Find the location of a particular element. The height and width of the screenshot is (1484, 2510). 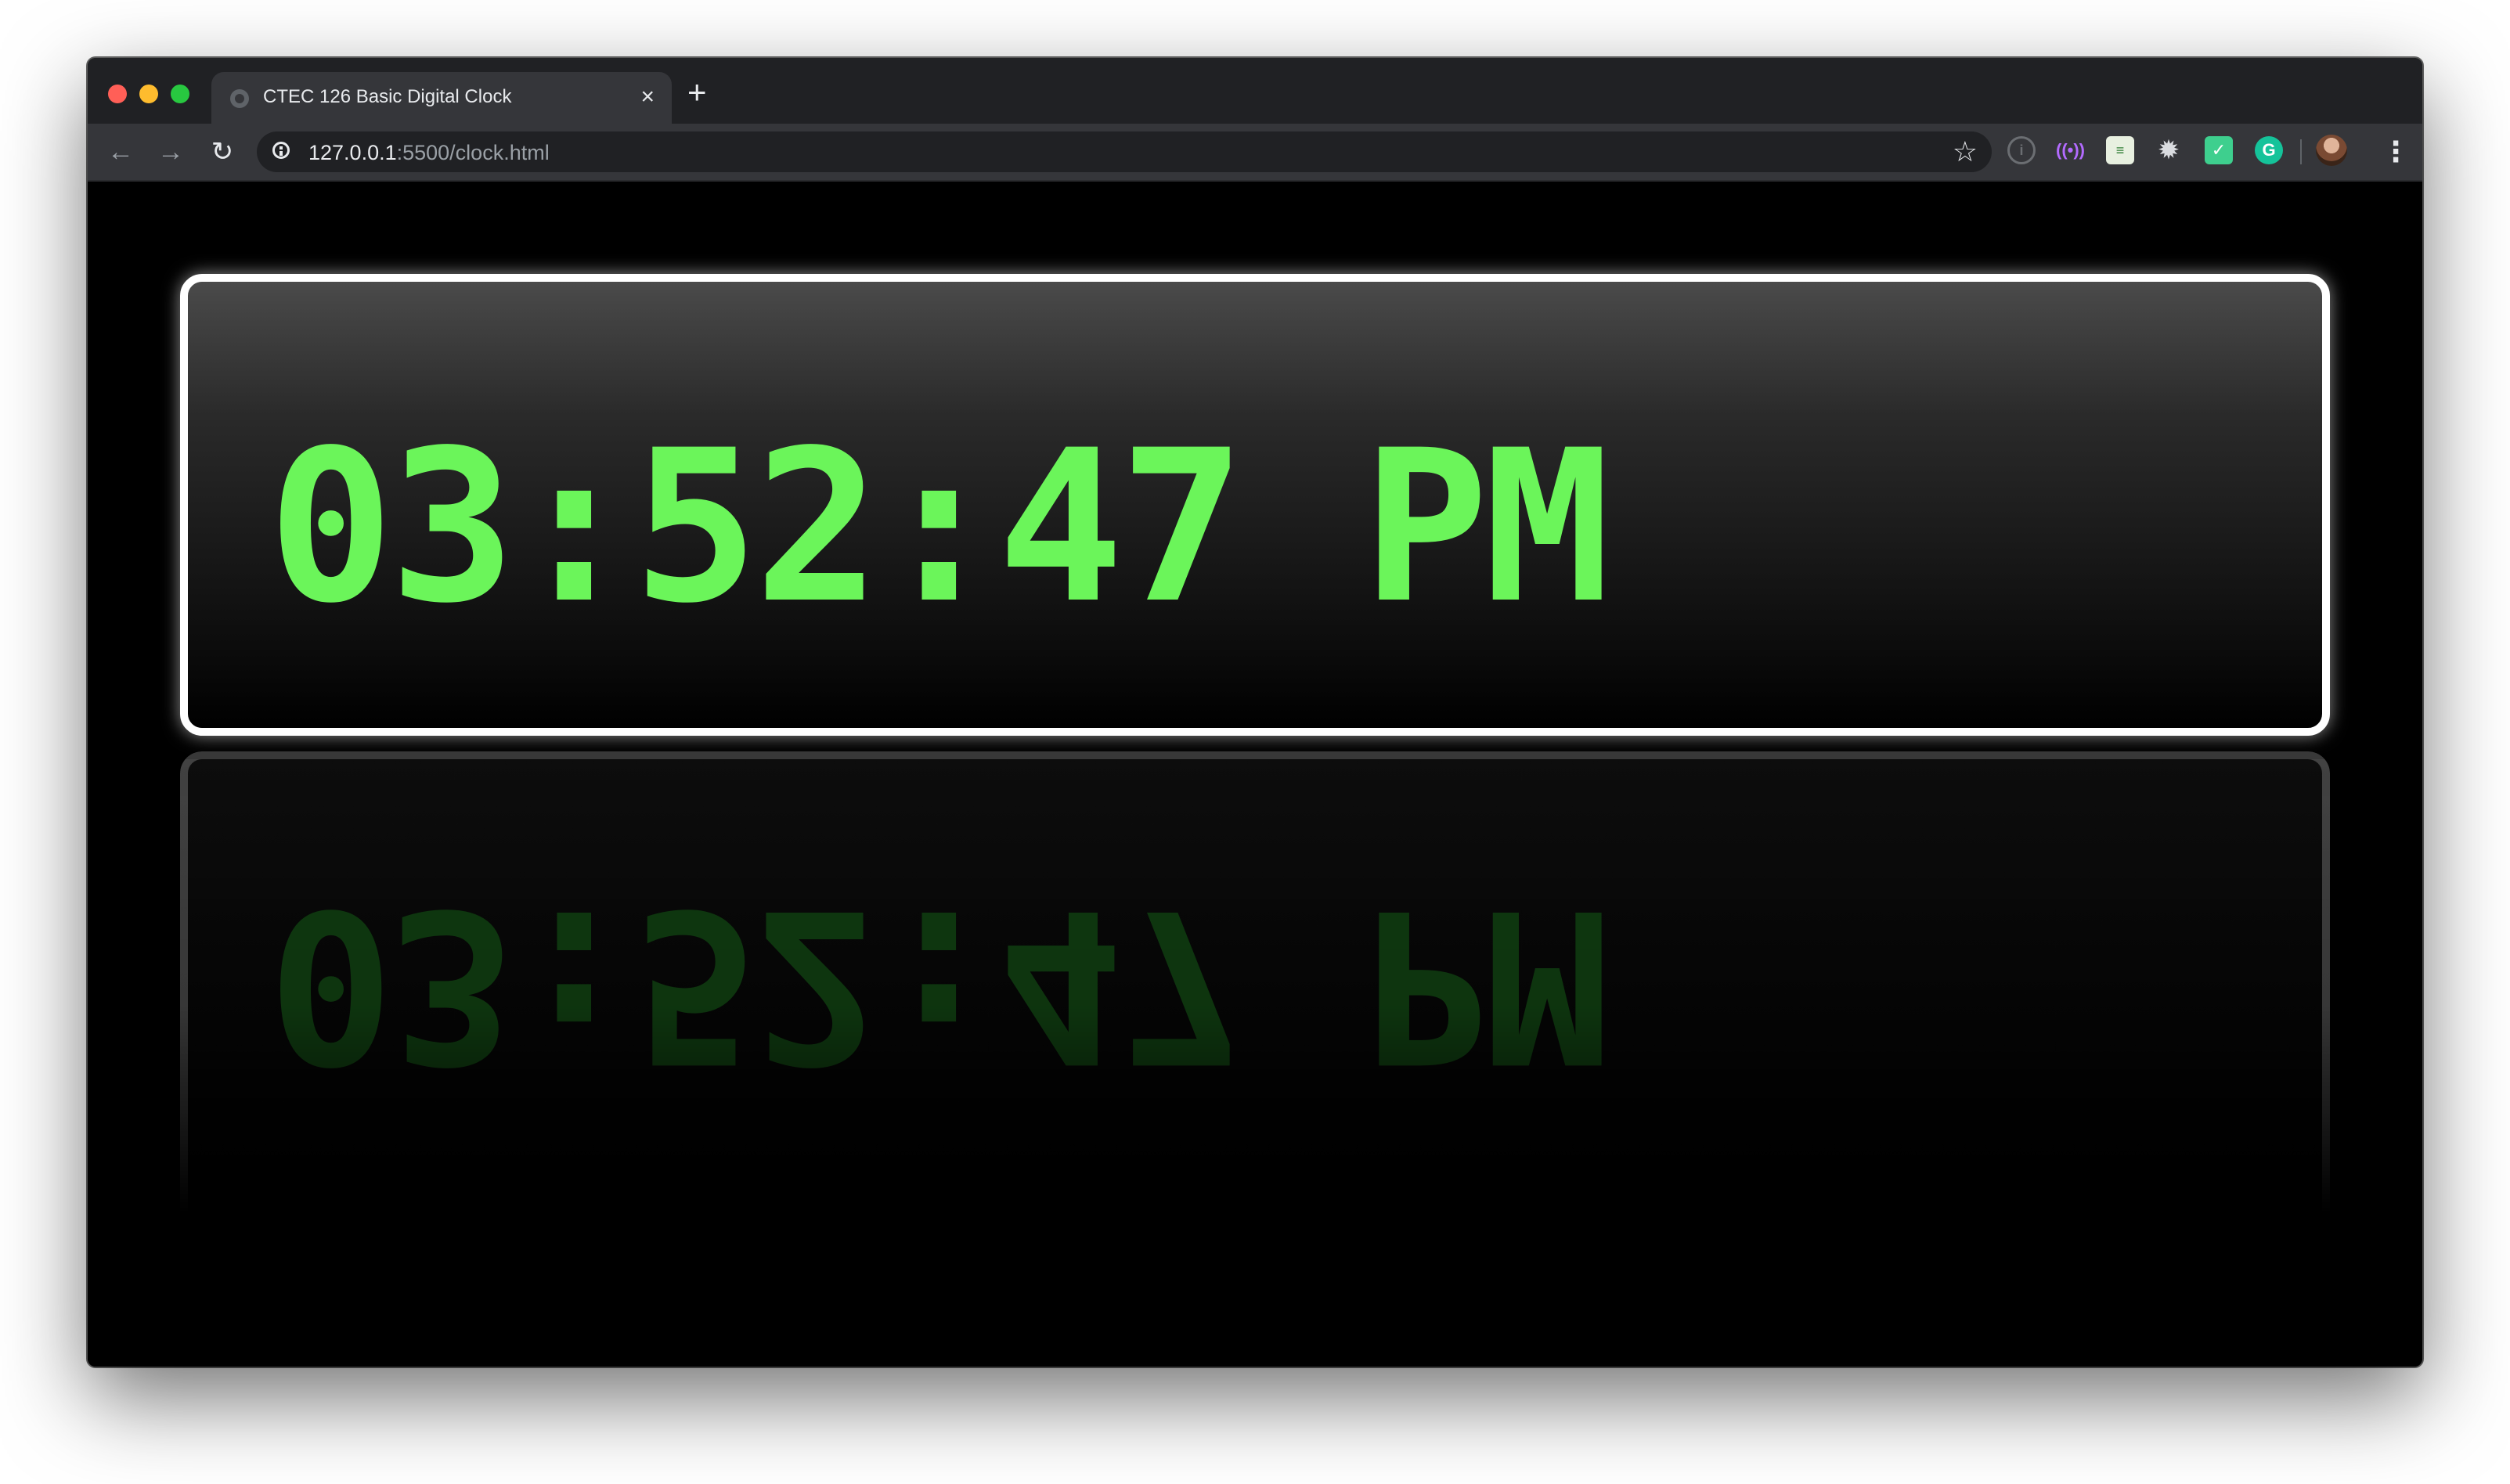

close-tab-icon: × is located at coordinates (647, 97).